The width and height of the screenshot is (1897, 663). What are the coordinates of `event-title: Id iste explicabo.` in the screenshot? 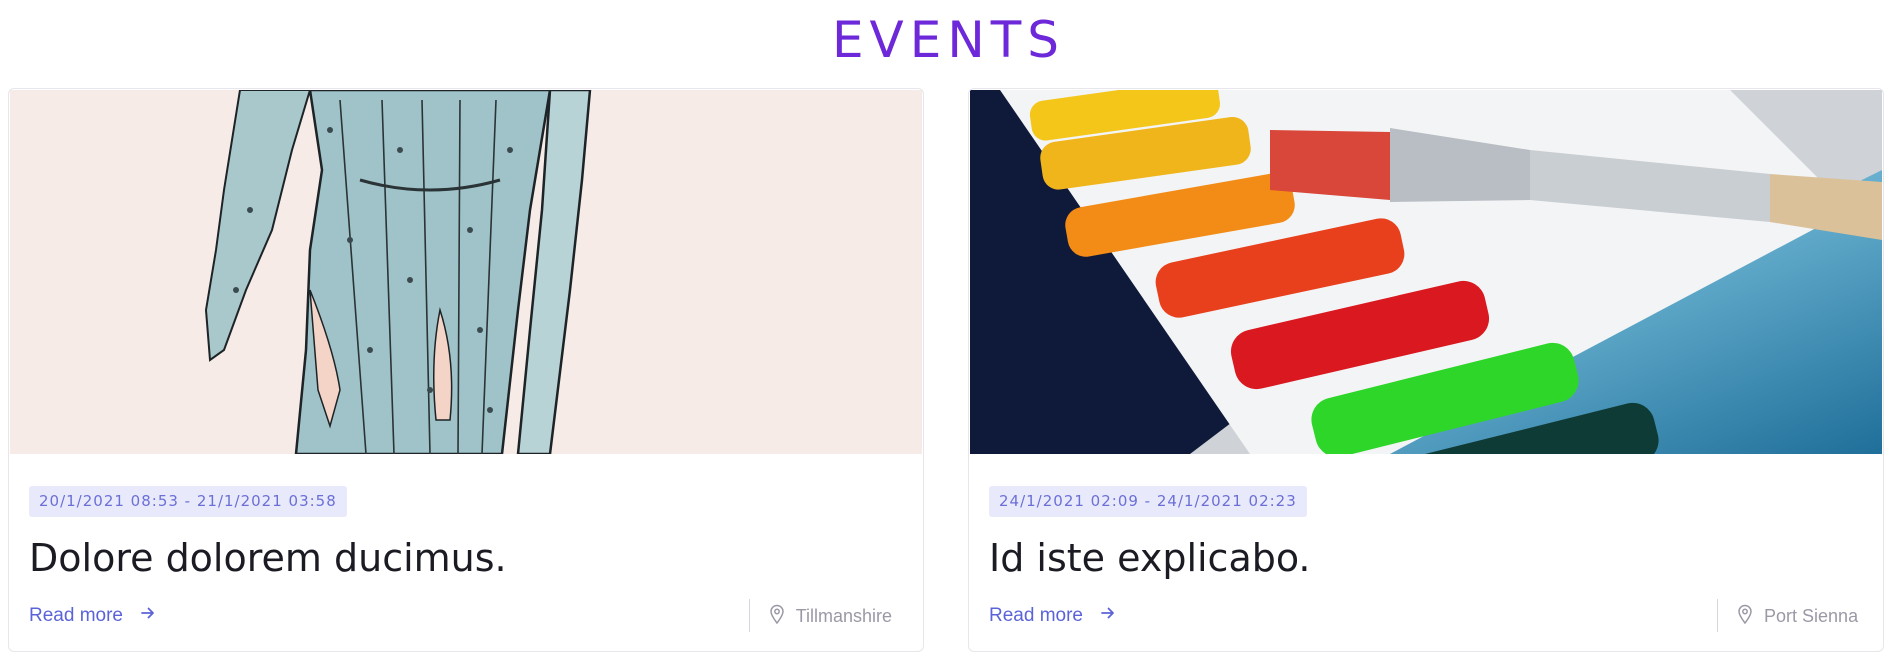 It's located at (1150, 558).